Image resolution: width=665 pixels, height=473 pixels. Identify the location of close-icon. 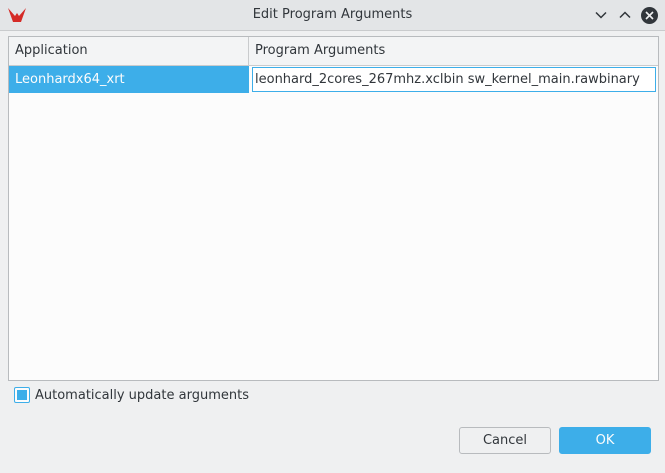
(649, 15).